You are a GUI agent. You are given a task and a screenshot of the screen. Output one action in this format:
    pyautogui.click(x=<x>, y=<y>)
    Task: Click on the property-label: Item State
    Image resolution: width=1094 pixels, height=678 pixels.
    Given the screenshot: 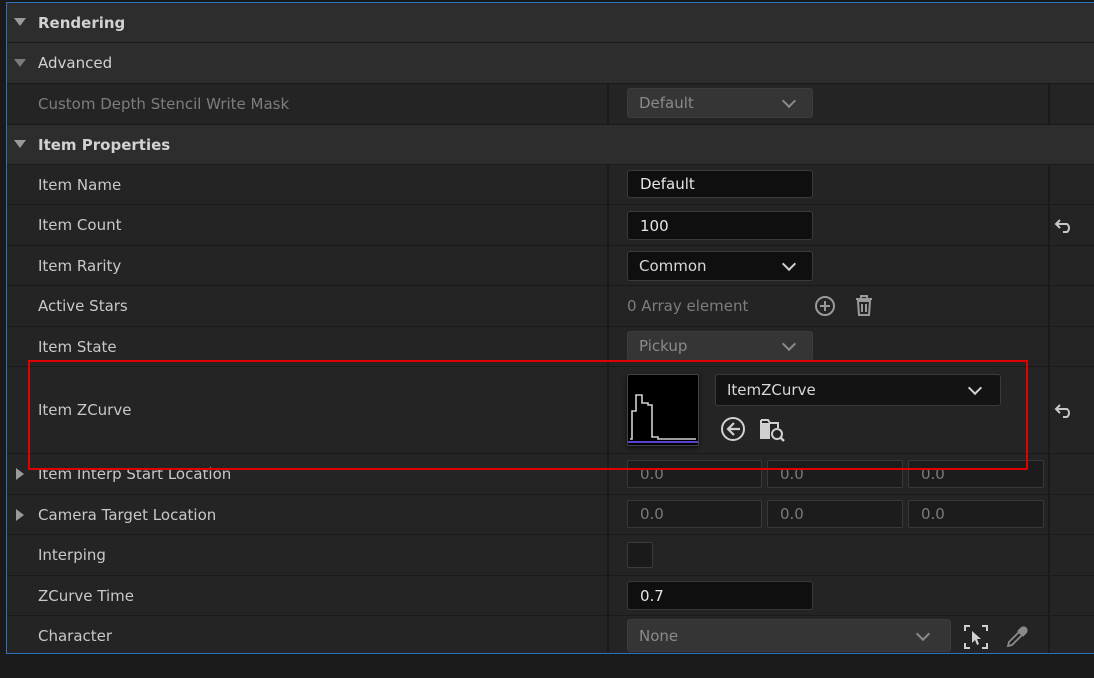 What is the action you would take?
    pyautogui.click(x=77, y=346)
    